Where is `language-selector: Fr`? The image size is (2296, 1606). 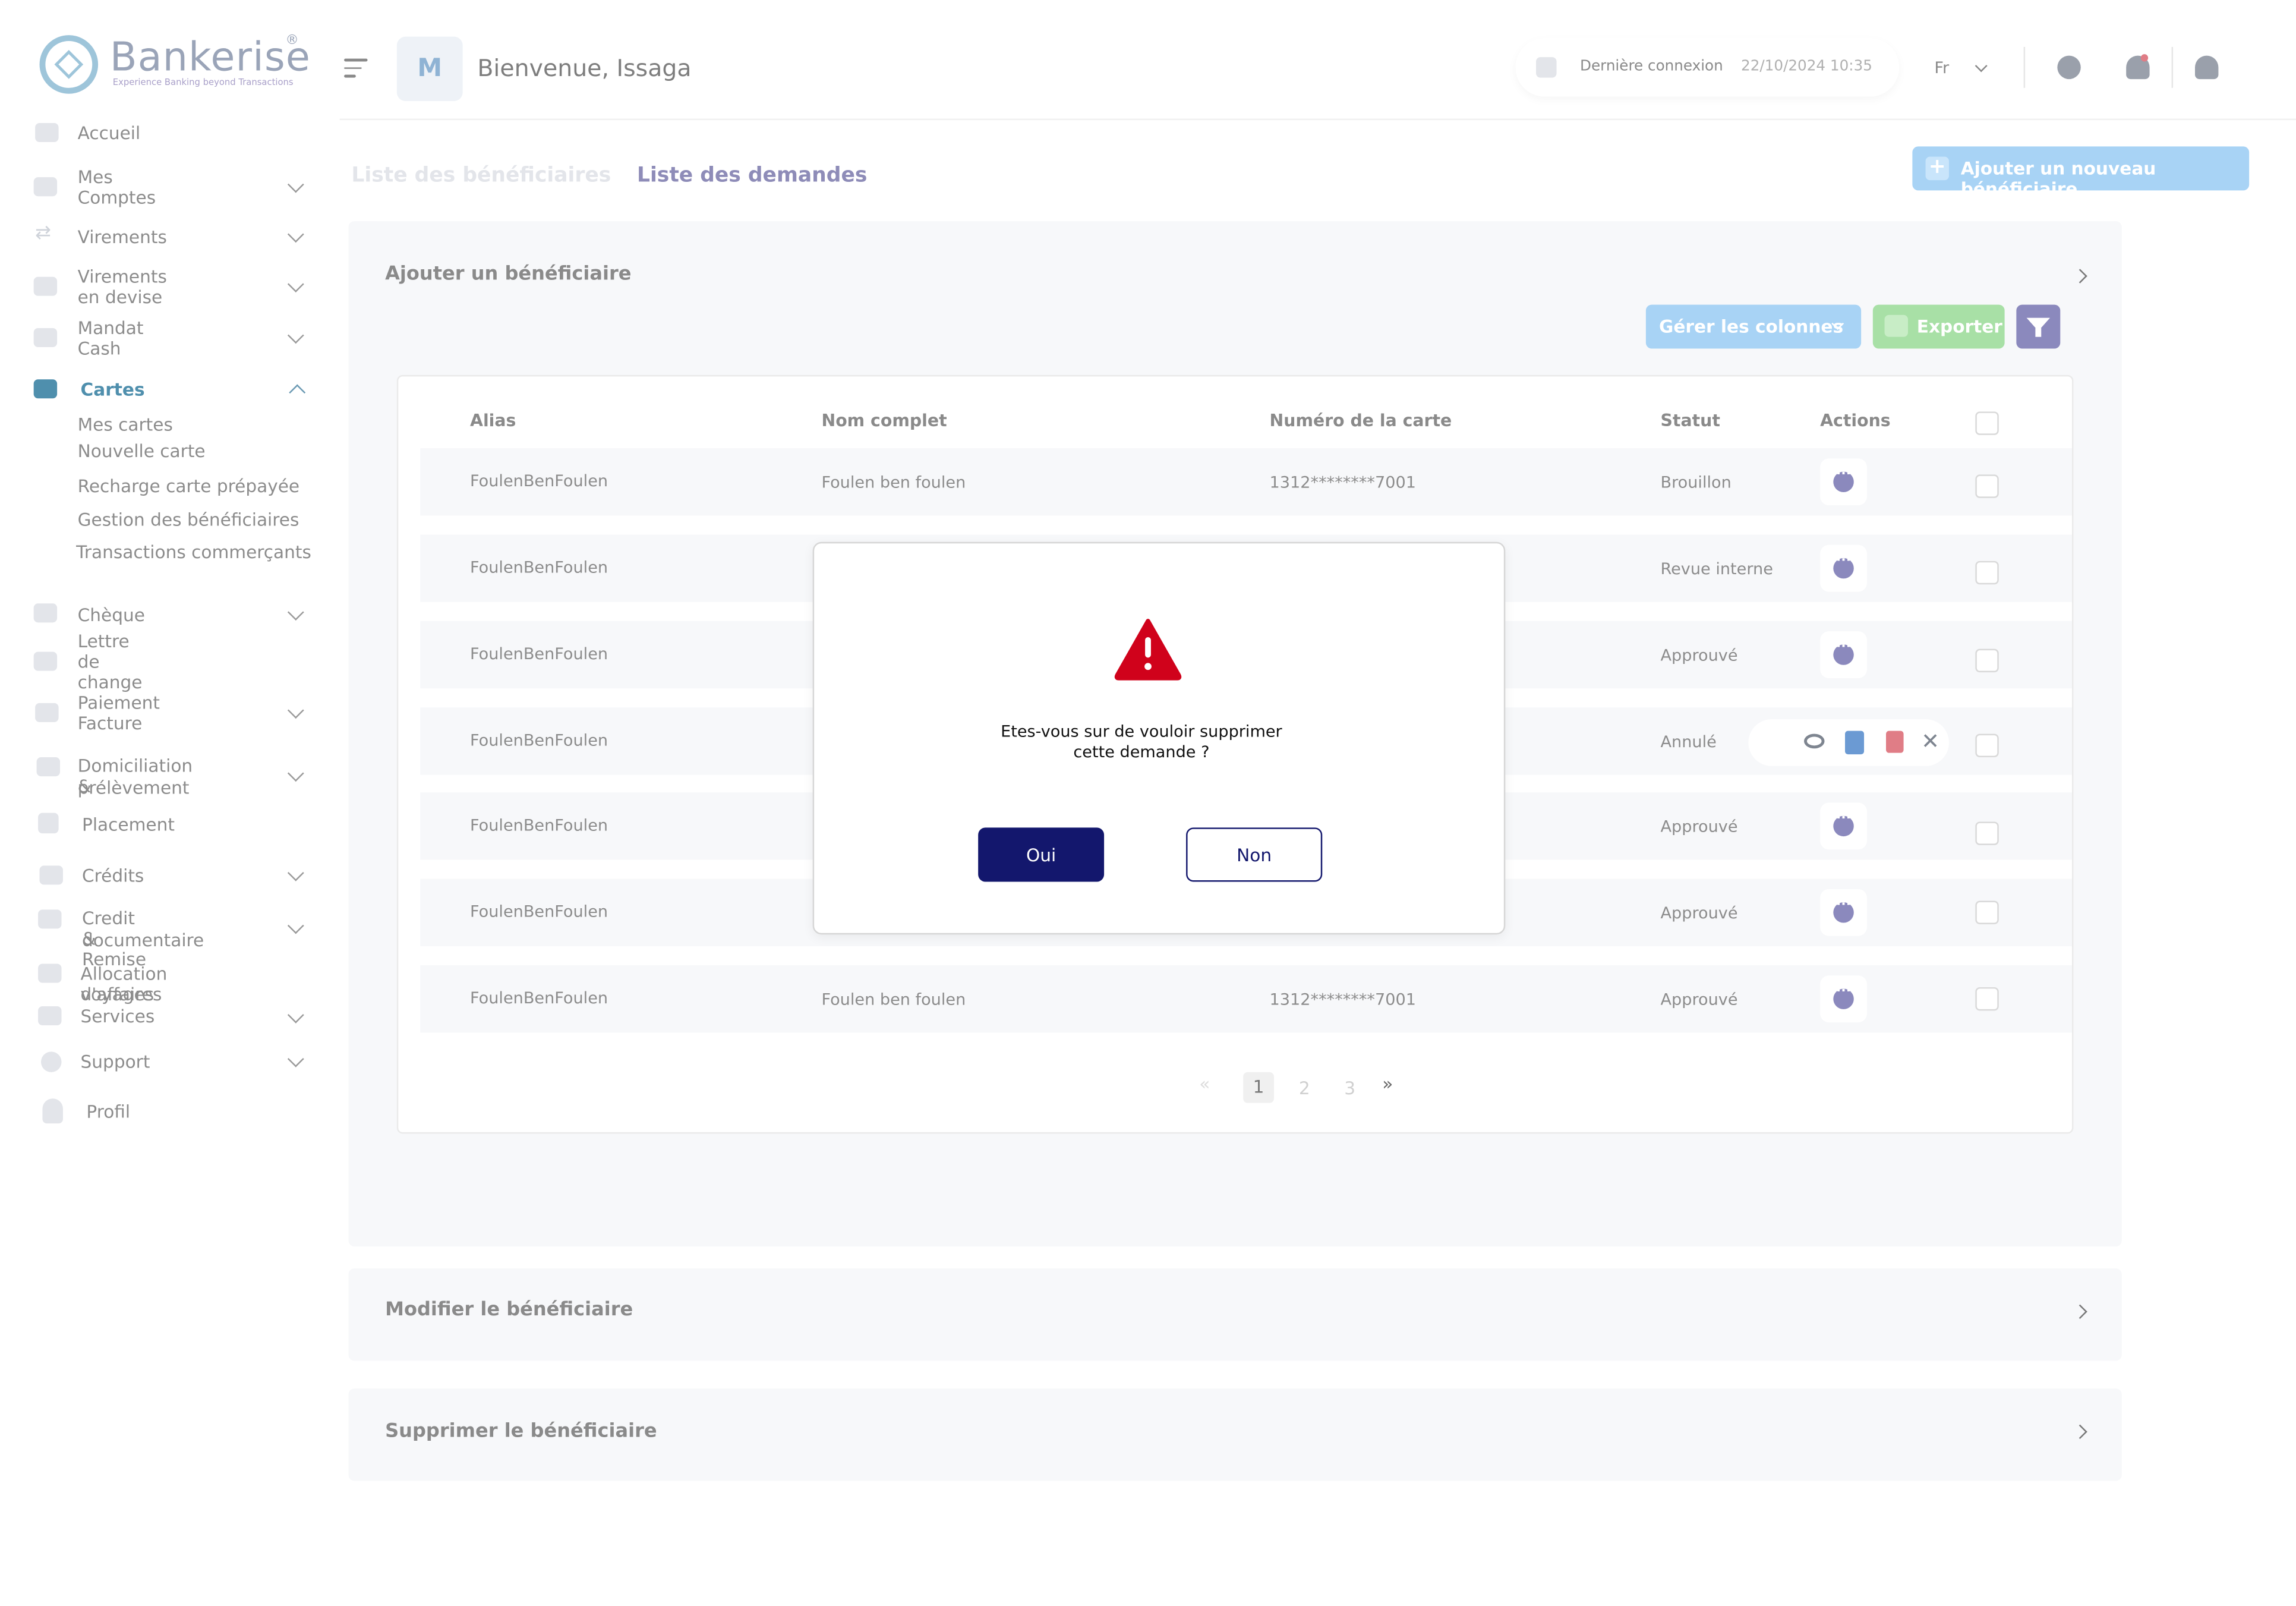 language-selector: Fr is located at coordinates (1961, 68).